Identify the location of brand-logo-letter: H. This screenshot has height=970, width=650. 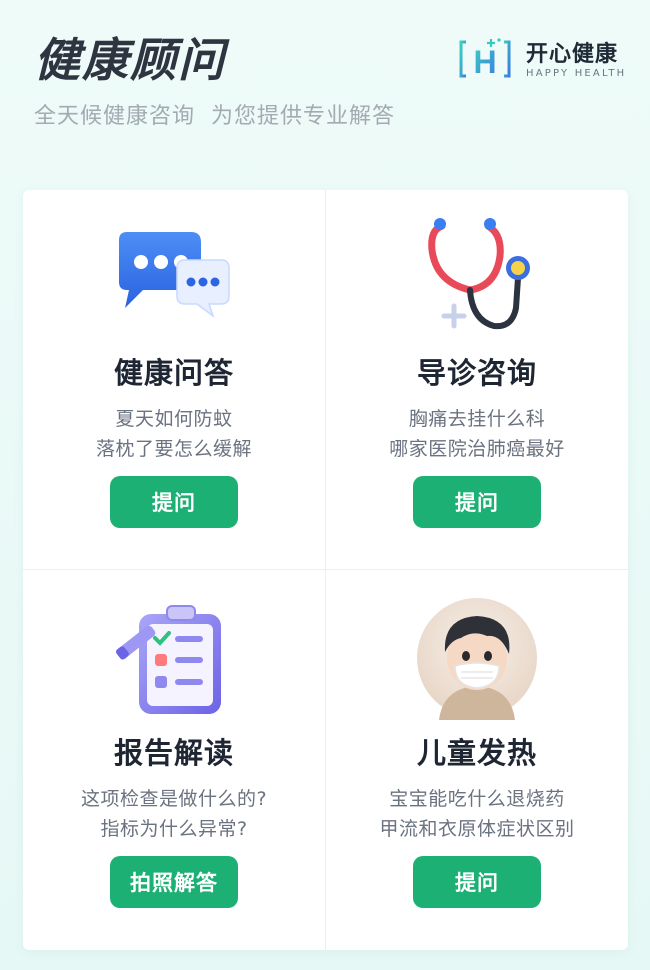
(484, 62).